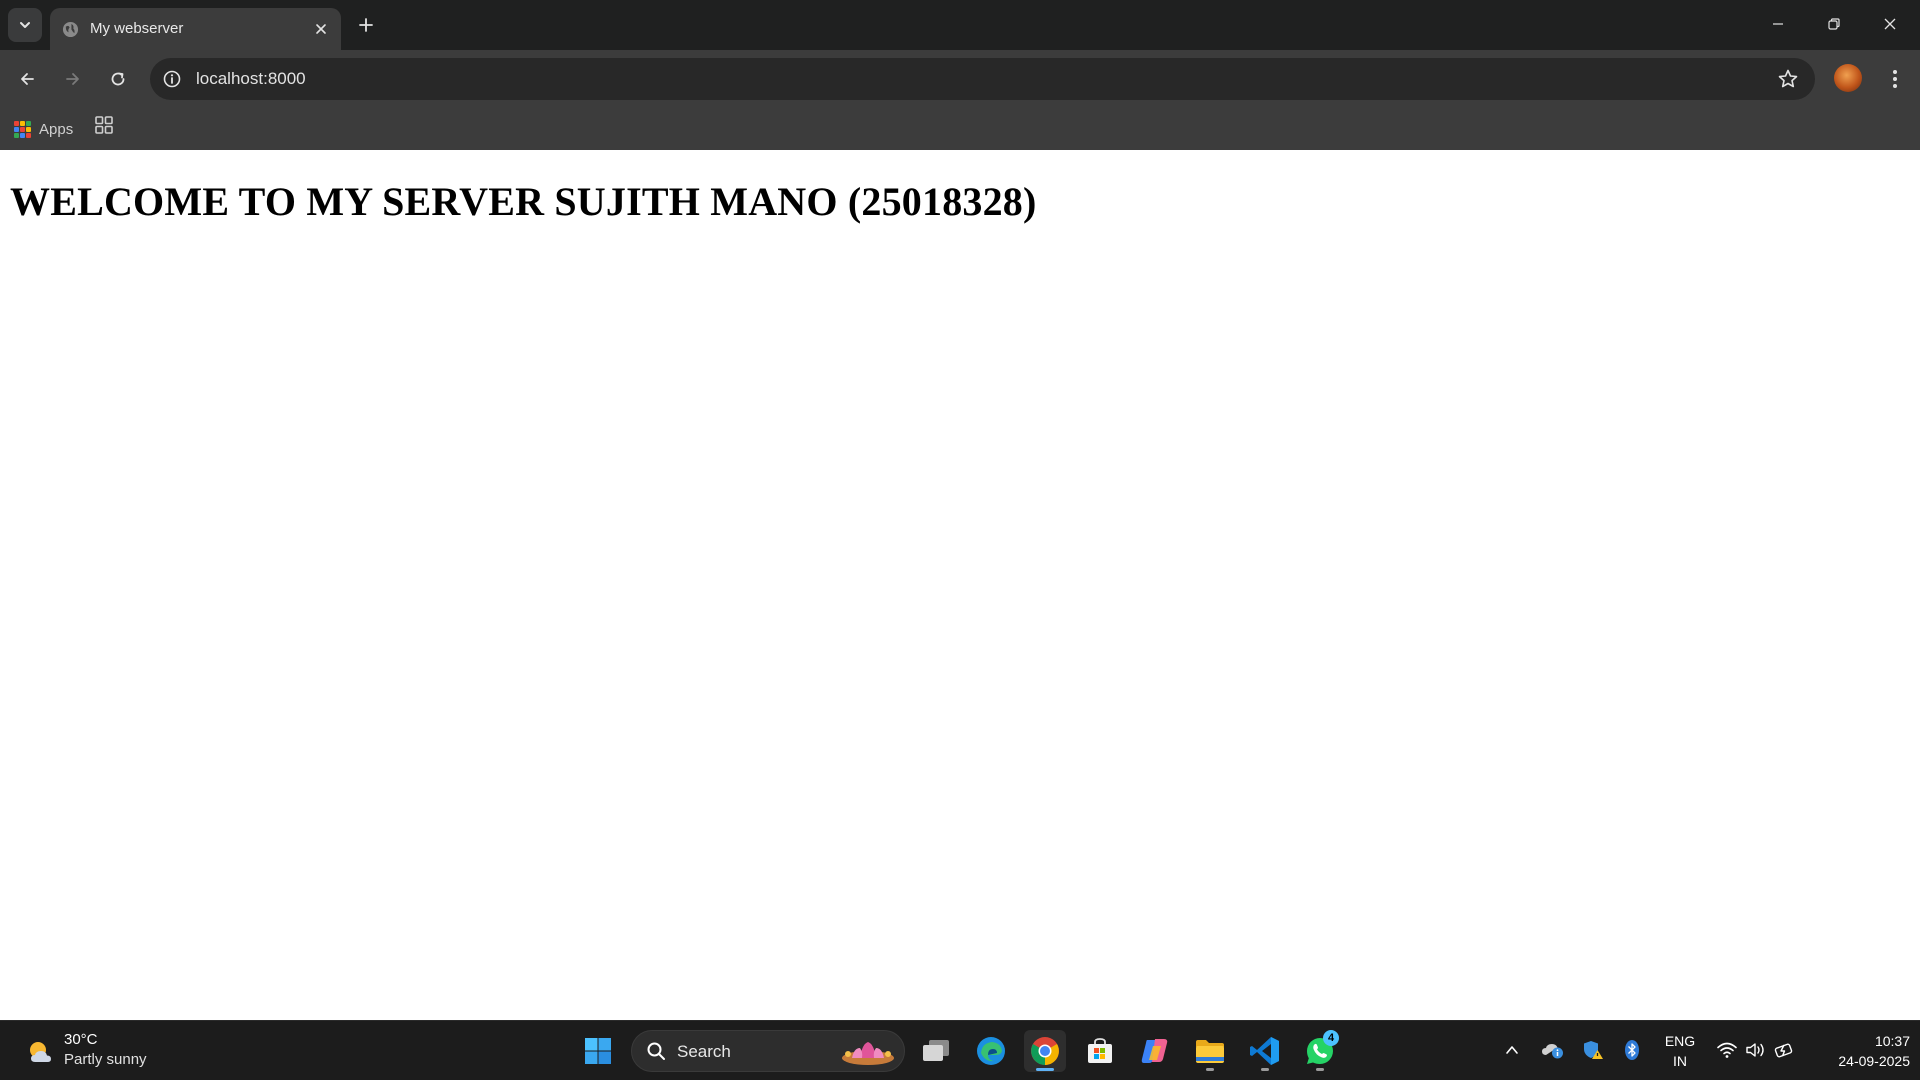  Describe the element at coordinates (1848, 78) in the screenshot. I see `profile-avatar` at that location.